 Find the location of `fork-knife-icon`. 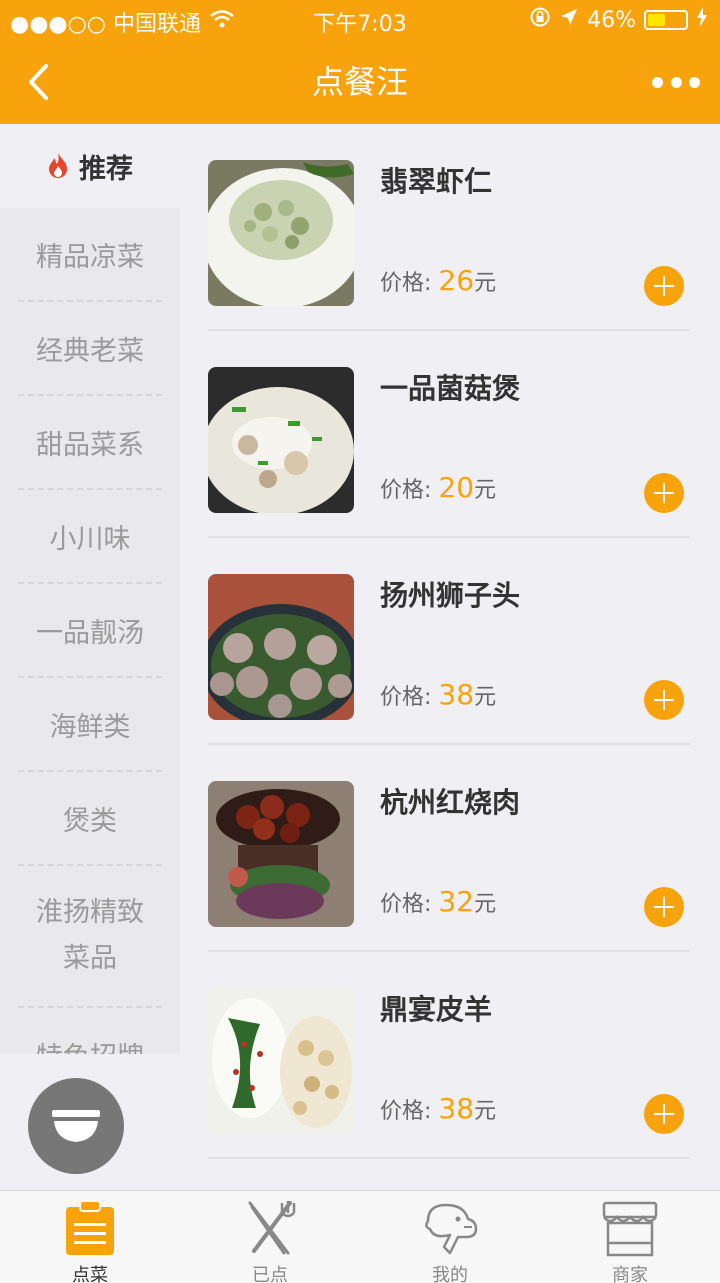

fork-knife-icon is located at coordinates (272, 1228).